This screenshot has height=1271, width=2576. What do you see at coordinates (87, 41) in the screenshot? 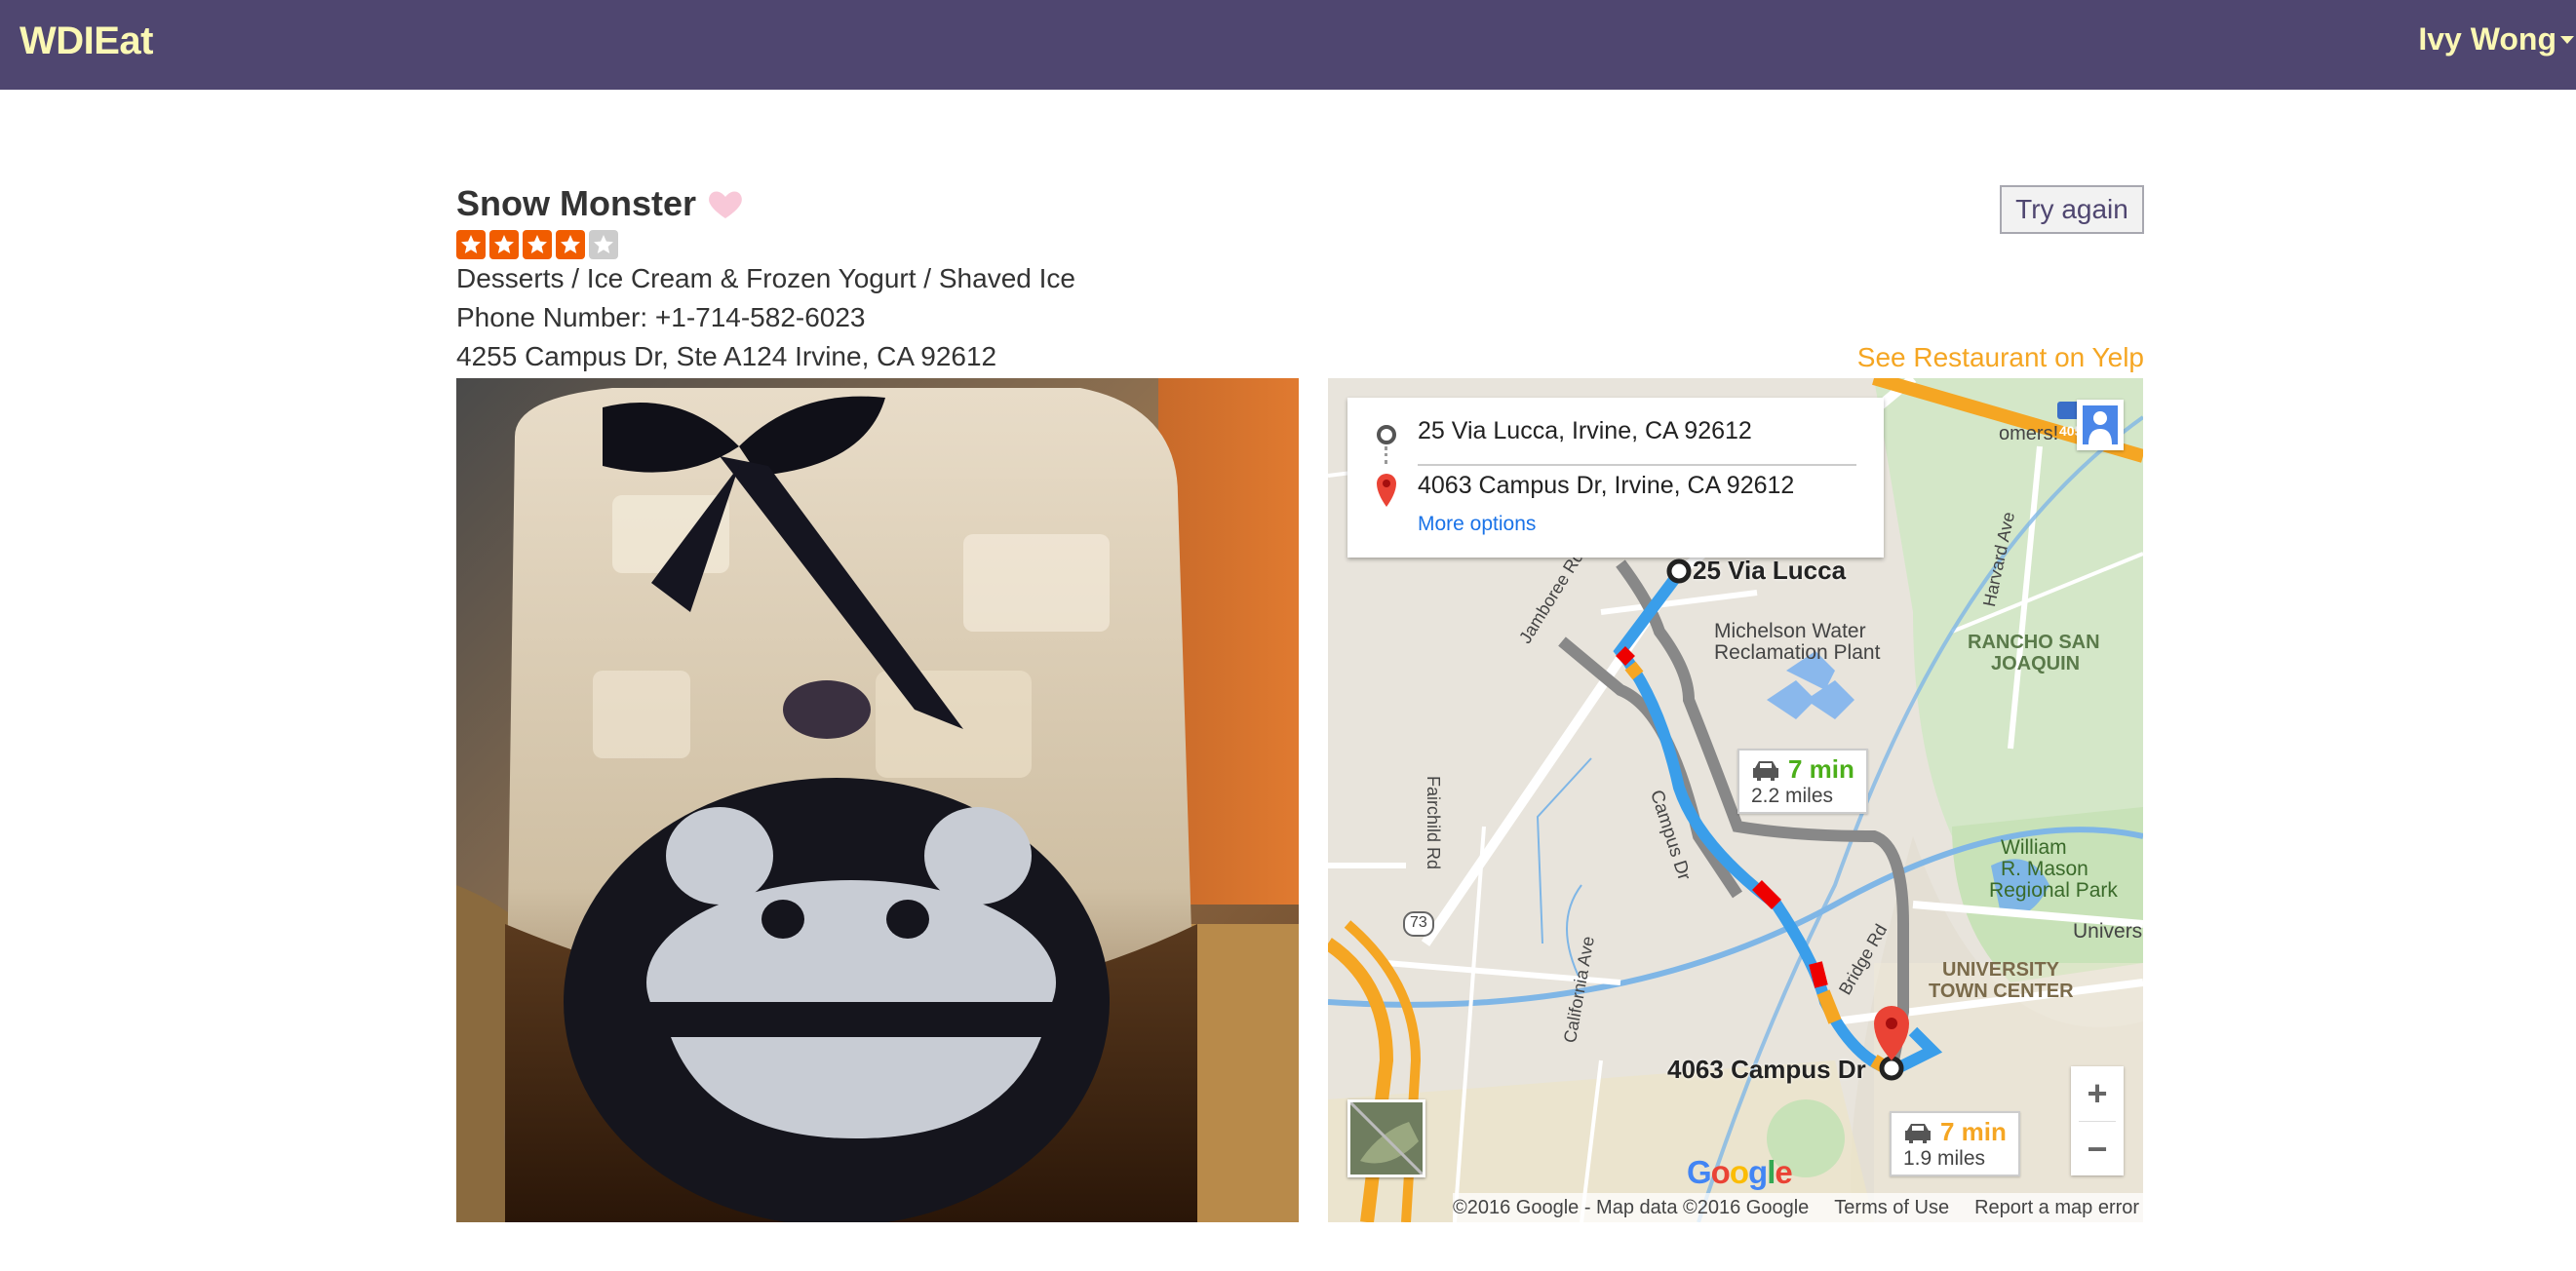
I see `brand-logo: WDIEat` at bounding box center [87, 41].